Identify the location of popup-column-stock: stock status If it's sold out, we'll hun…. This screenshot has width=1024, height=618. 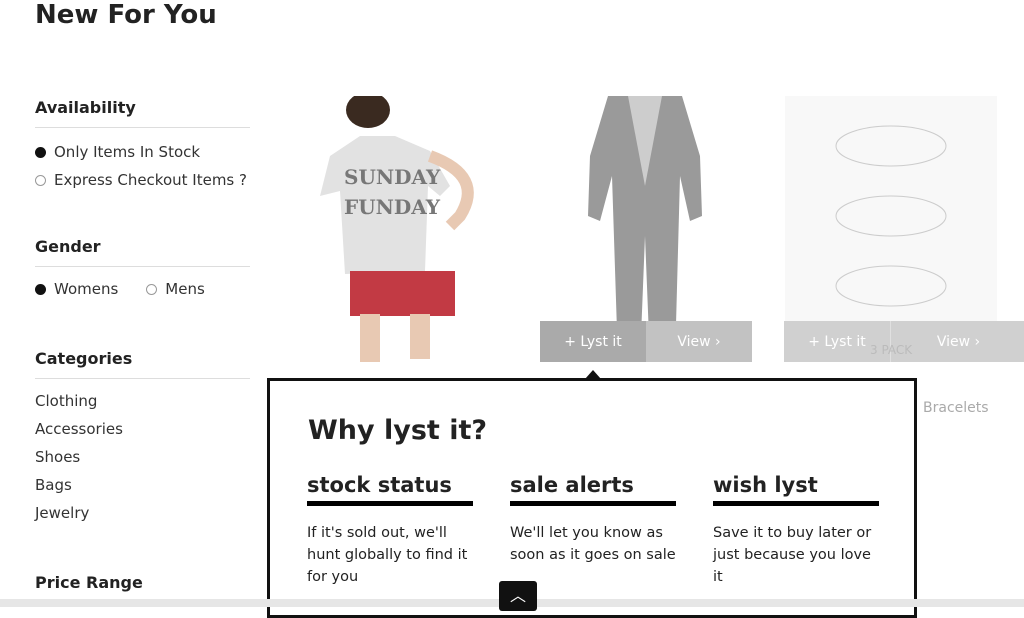
(390, 530).